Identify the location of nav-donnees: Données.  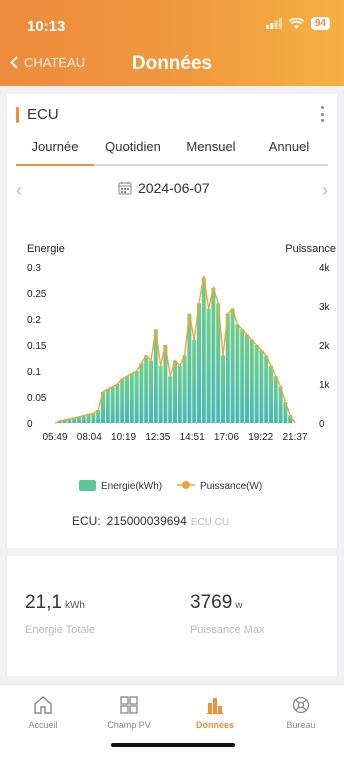
(215, 711).